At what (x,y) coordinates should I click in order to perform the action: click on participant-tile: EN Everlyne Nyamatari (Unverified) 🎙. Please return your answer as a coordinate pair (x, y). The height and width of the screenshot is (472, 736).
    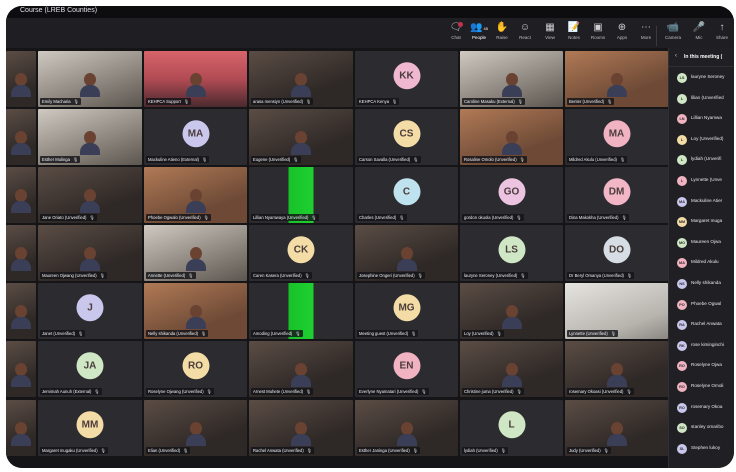
    Looking at the image, I should click on (406, 369).